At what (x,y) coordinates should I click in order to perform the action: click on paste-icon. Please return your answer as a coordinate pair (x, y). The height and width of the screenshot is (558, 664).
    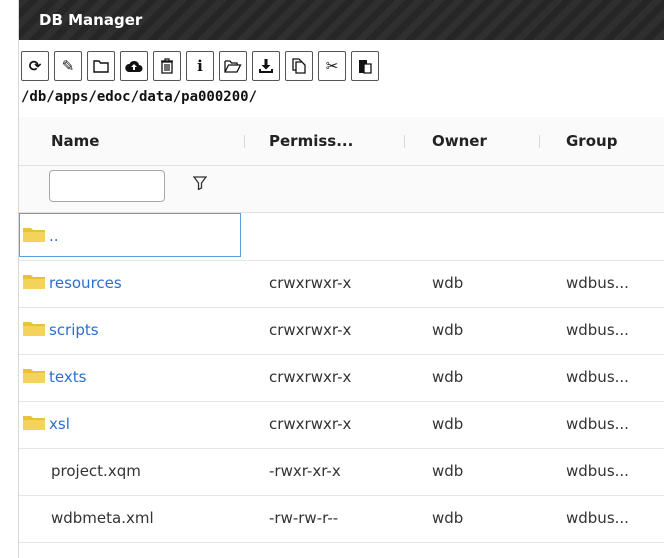
    Looking at the image, I should click on (365, 67).